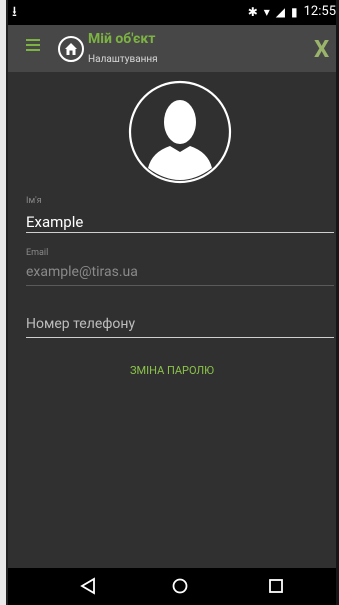 Image resolution: width=339 pixels, height=605 pixels. I want to click on recents-icon, so click(276, 586).